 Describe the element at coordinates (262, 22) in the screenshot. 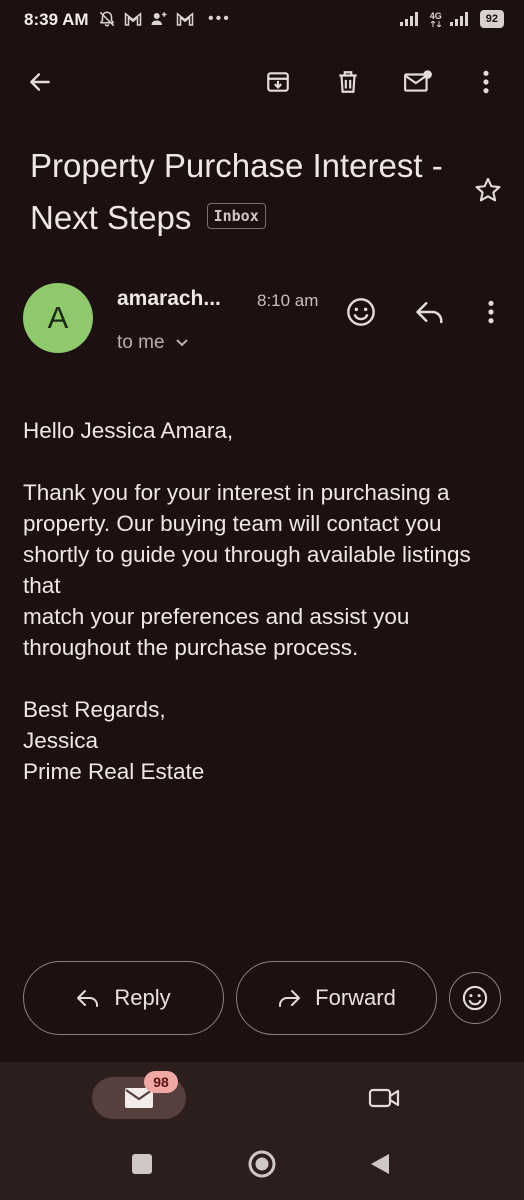

I see `status-bar: 8:39 AM ••• 4G 92` at that location.